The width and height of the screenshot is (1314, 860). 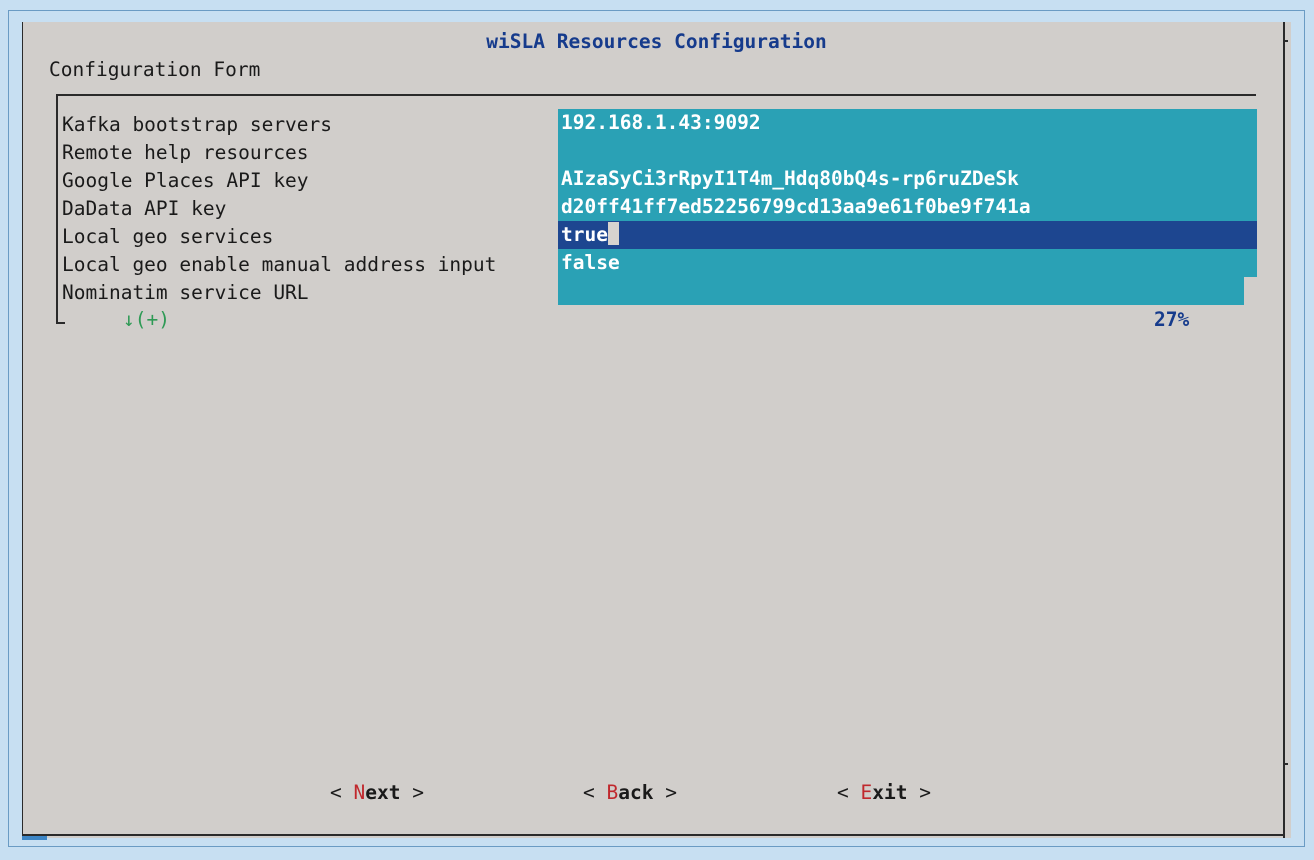 I want to click on kafka-bootstrap-servers-field: 192.168.1.43:9092, so click(x=907, y=123).